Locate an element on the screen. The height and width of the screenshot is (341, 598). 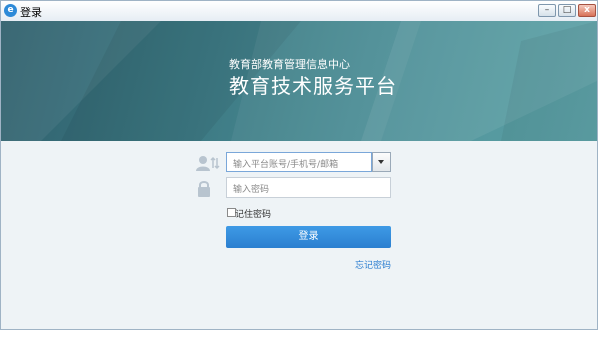
user-switch-icon is located at coordinates (208, 163).